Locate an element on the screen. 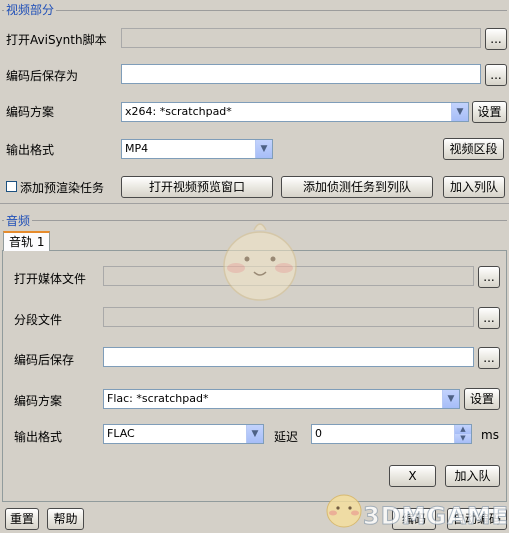  add-prerender-checkbox is located at coordinates (11, 186).